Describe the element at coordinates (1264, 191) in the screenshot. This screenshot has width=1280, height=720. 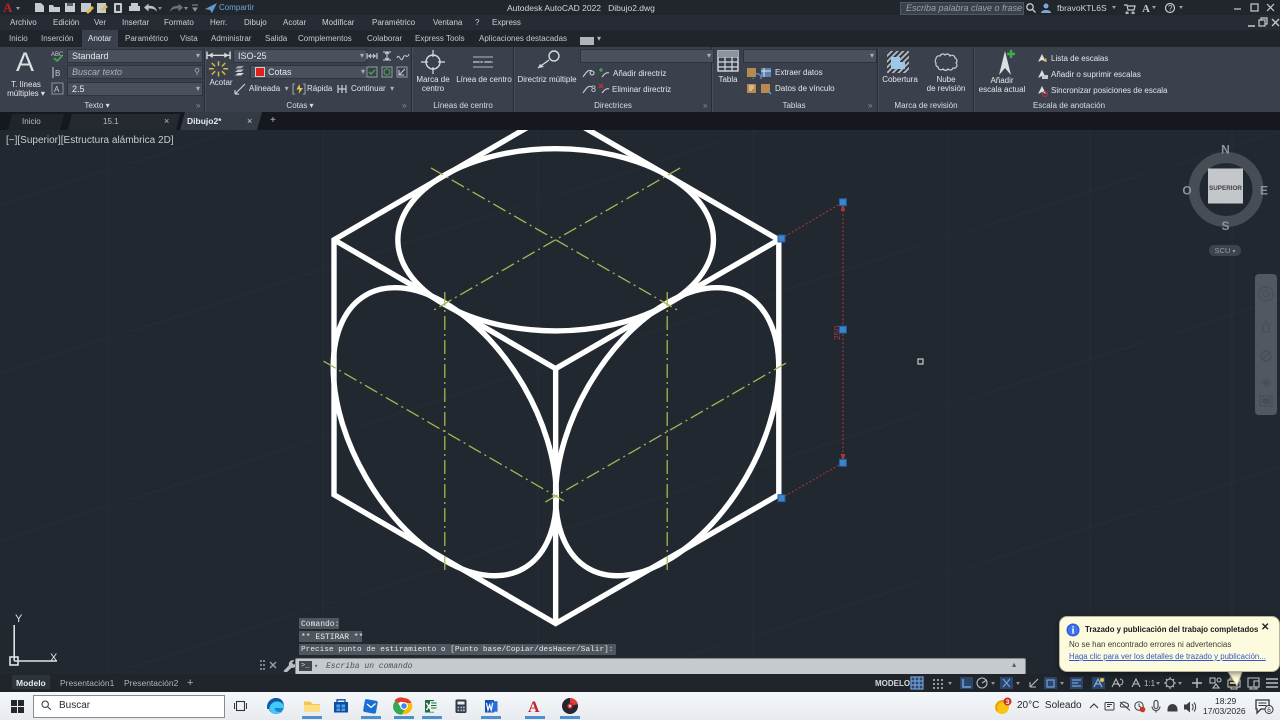
I see `svg-text: E` at that location.